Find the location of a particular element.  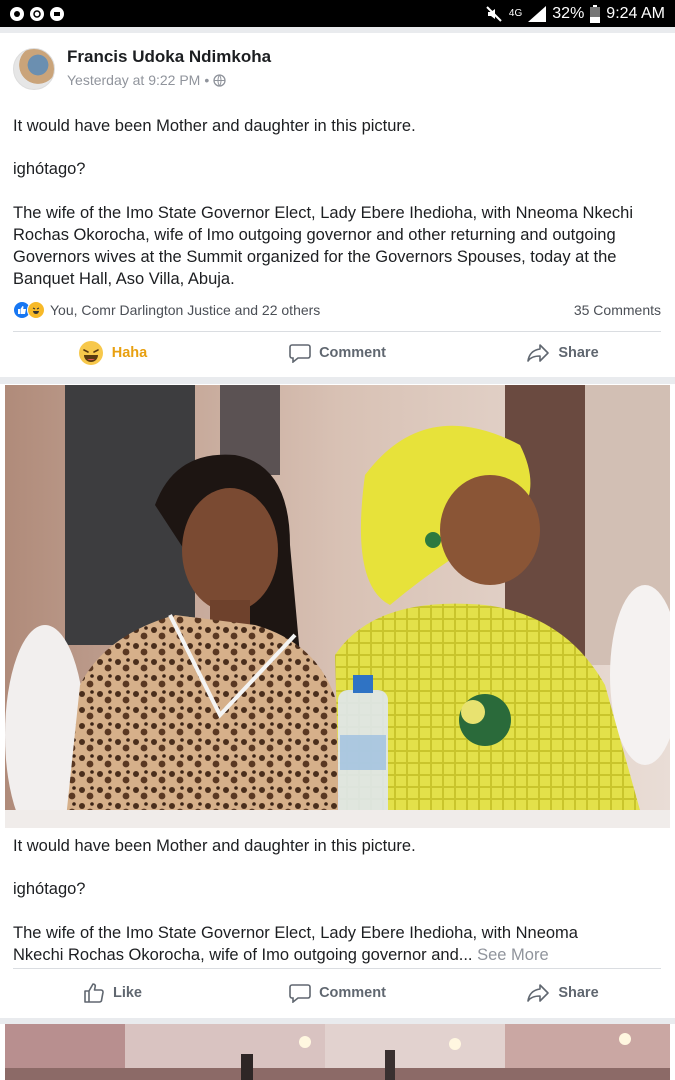

next-post-card is located at coordinates (337, 1052).